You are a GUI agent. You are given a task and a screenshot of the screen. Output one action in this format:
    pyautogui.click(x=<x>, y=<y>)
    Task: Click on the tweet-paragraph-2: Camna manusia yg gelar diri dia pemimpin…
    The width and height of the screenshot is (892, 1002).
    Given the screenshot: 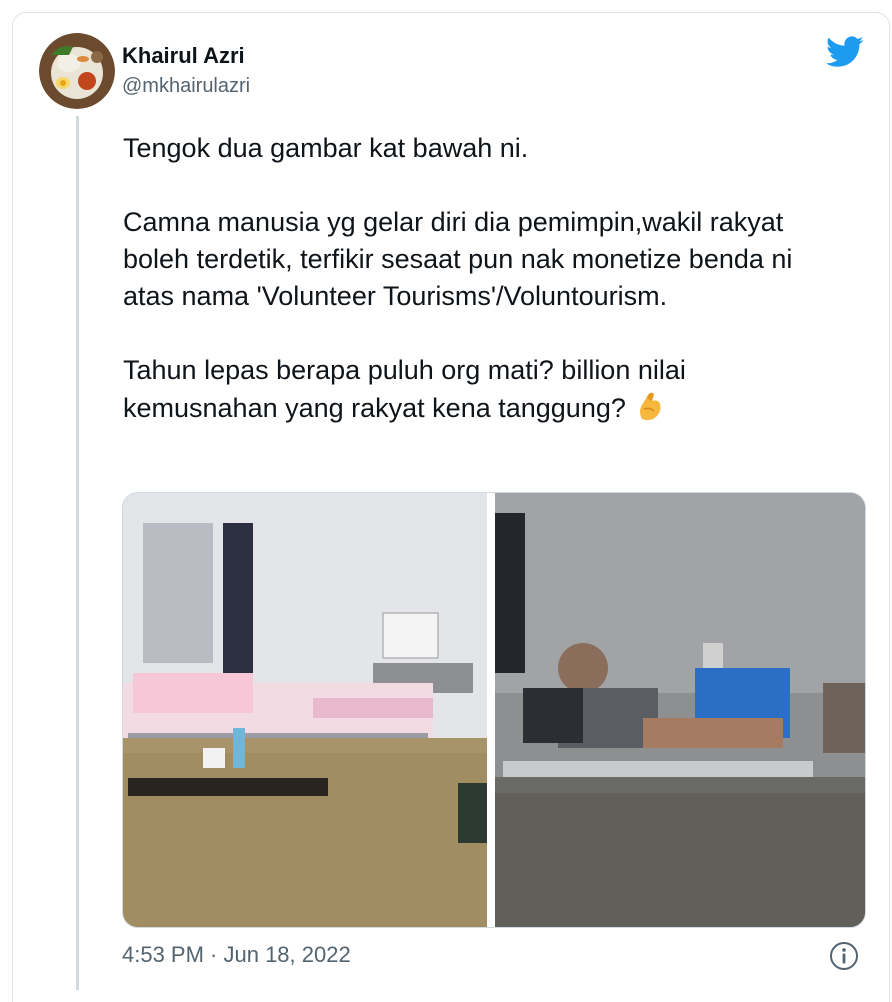 What is the action you would take?
    pyautogui.click(x=458, y=259)
    